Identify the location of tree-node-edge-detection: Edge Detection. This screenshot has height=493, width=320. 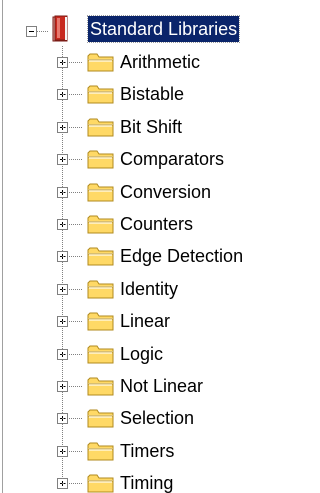
(141, 256).